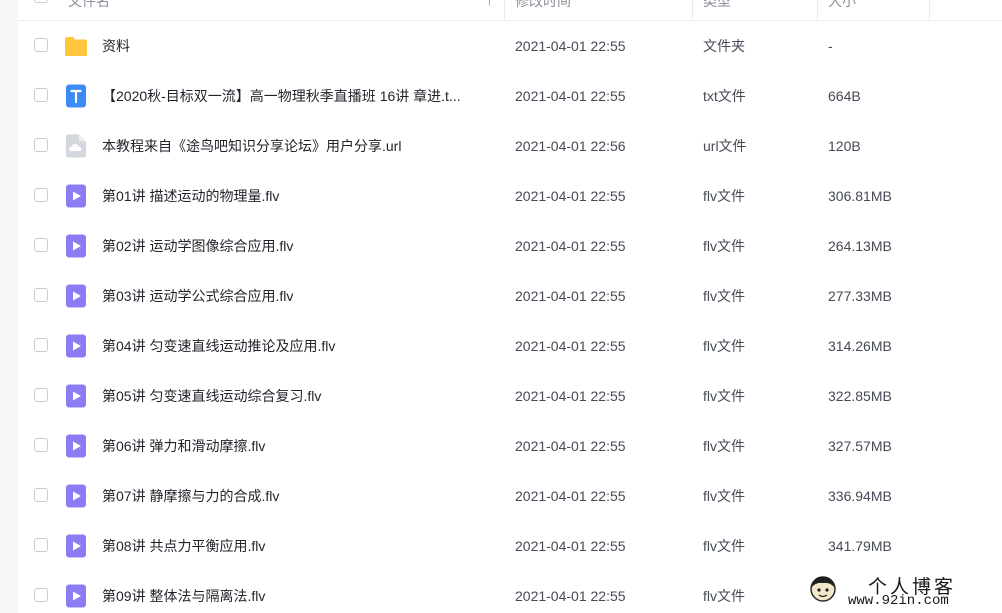  I want to click on file-name: 第08讲 共点力平衡应用.flv, so click(301, 546).